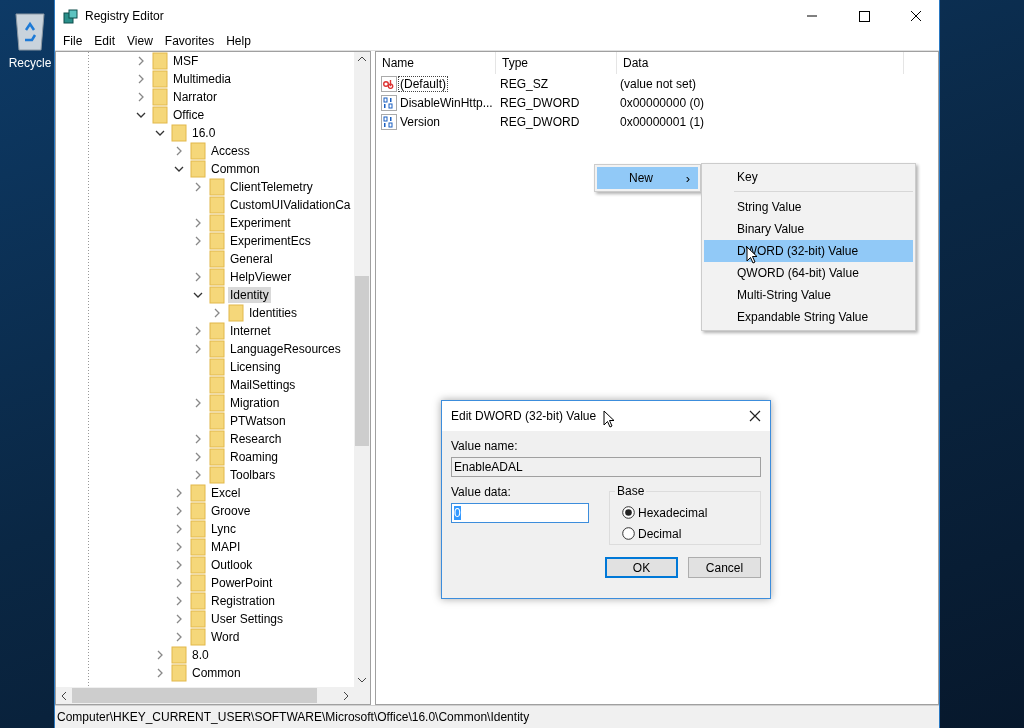 Image resolution: width=1024 pixels, height=728 pixels. Describe the element at coordinates (556, 63) in the screenshot. I see `column-header: Type` at that location.